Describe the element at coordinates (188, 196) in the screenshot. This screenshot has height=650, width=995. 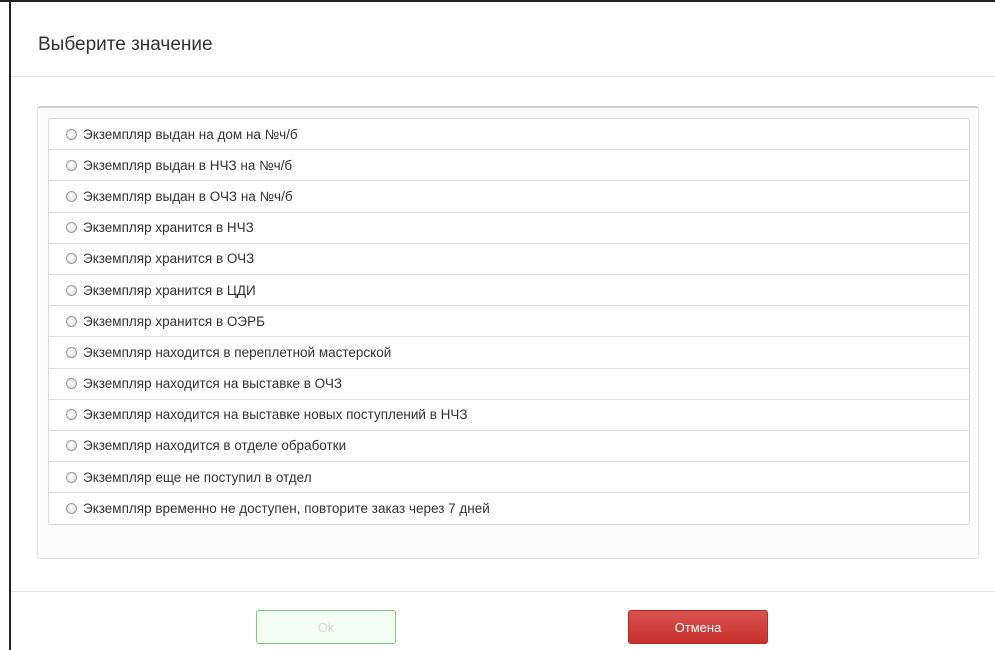
I see `option-label: Экземпляр выдан в ОЧЗ на №ч/б` at that location.